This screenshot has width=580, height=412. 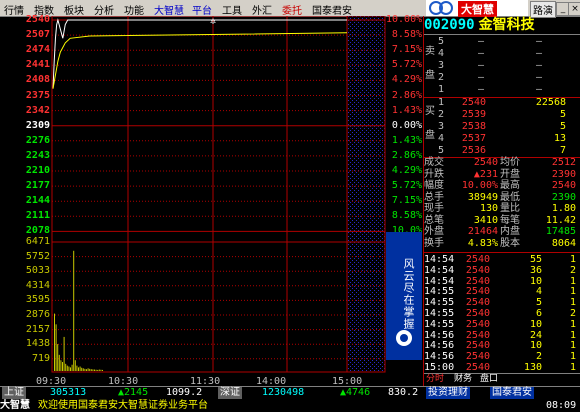 What do you see at coordinates (202, 9) in the screenshot?
I see `menu-pingtai: 平台` at bounding box center [202, 9].